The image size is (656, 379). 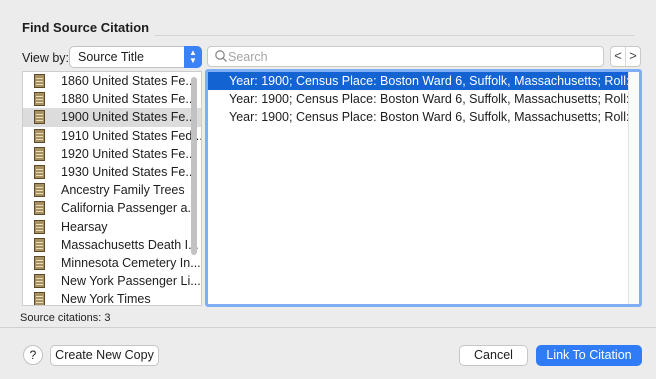 What do you see at coordinates (394, 35) in the screenshot?
I see `title-divider` at bounding box center [394, 35].